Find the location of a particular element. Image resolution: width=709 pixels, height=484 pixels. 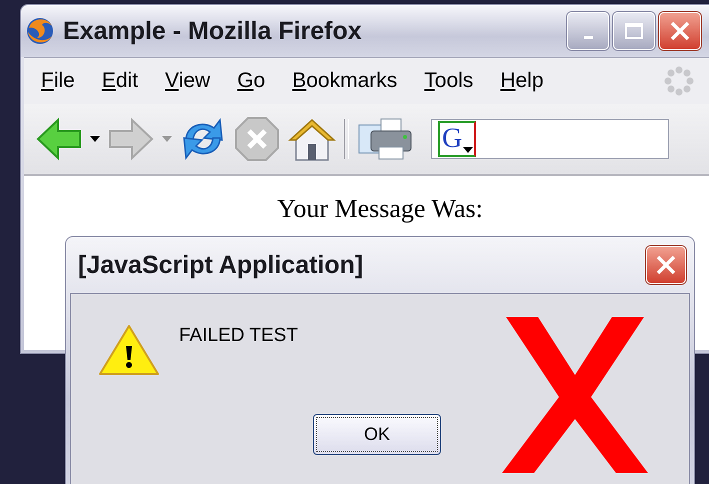

printer-icon is located at coordinates (385, 139).